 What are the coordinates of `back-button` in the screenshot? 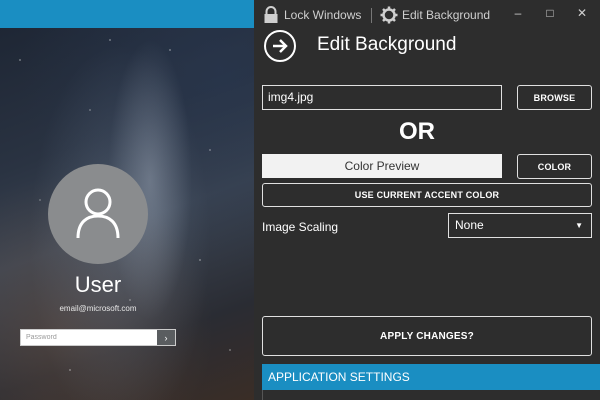 It's located at (280, 46).